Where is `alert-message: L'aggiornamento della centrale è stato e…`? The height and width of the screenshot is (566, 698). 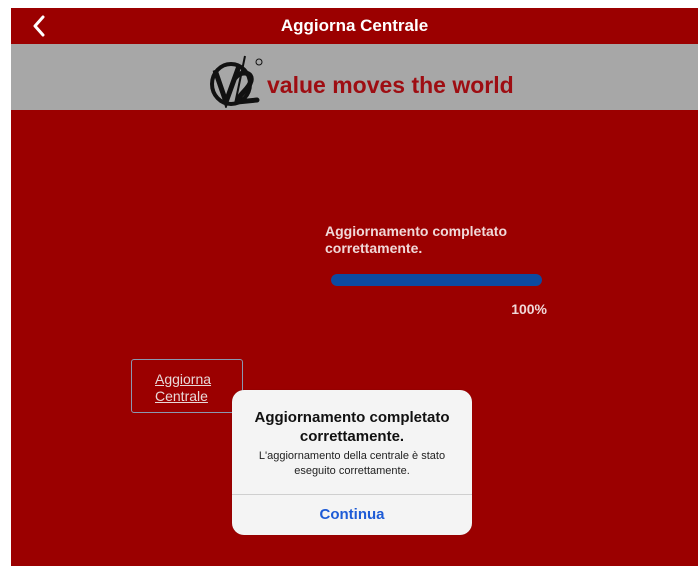
alert-message: L'aggiornamento della centrale è stato e… is located at coordinates (352, 463).